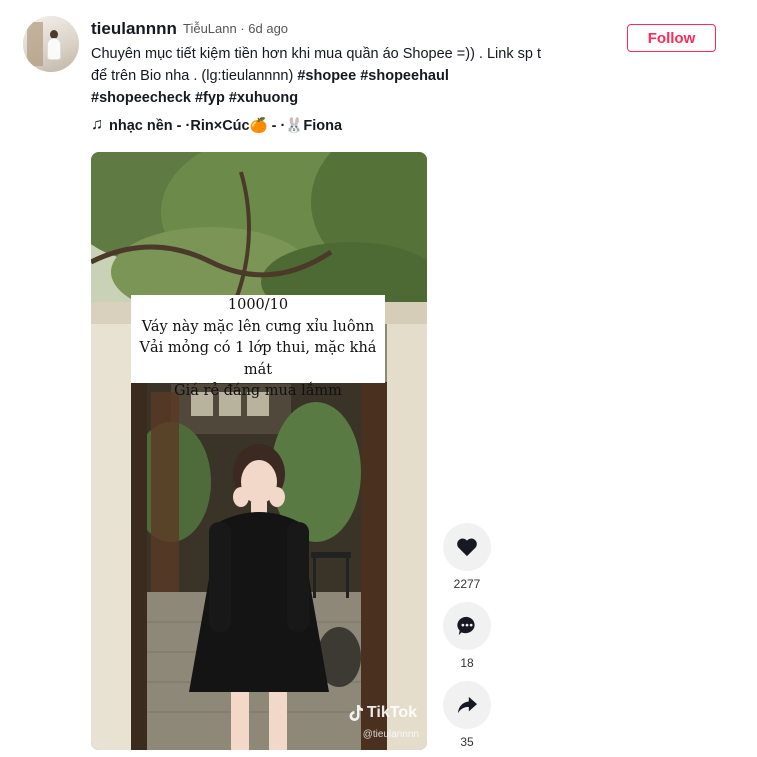  I want to click on comment-button, so click(467, 626).